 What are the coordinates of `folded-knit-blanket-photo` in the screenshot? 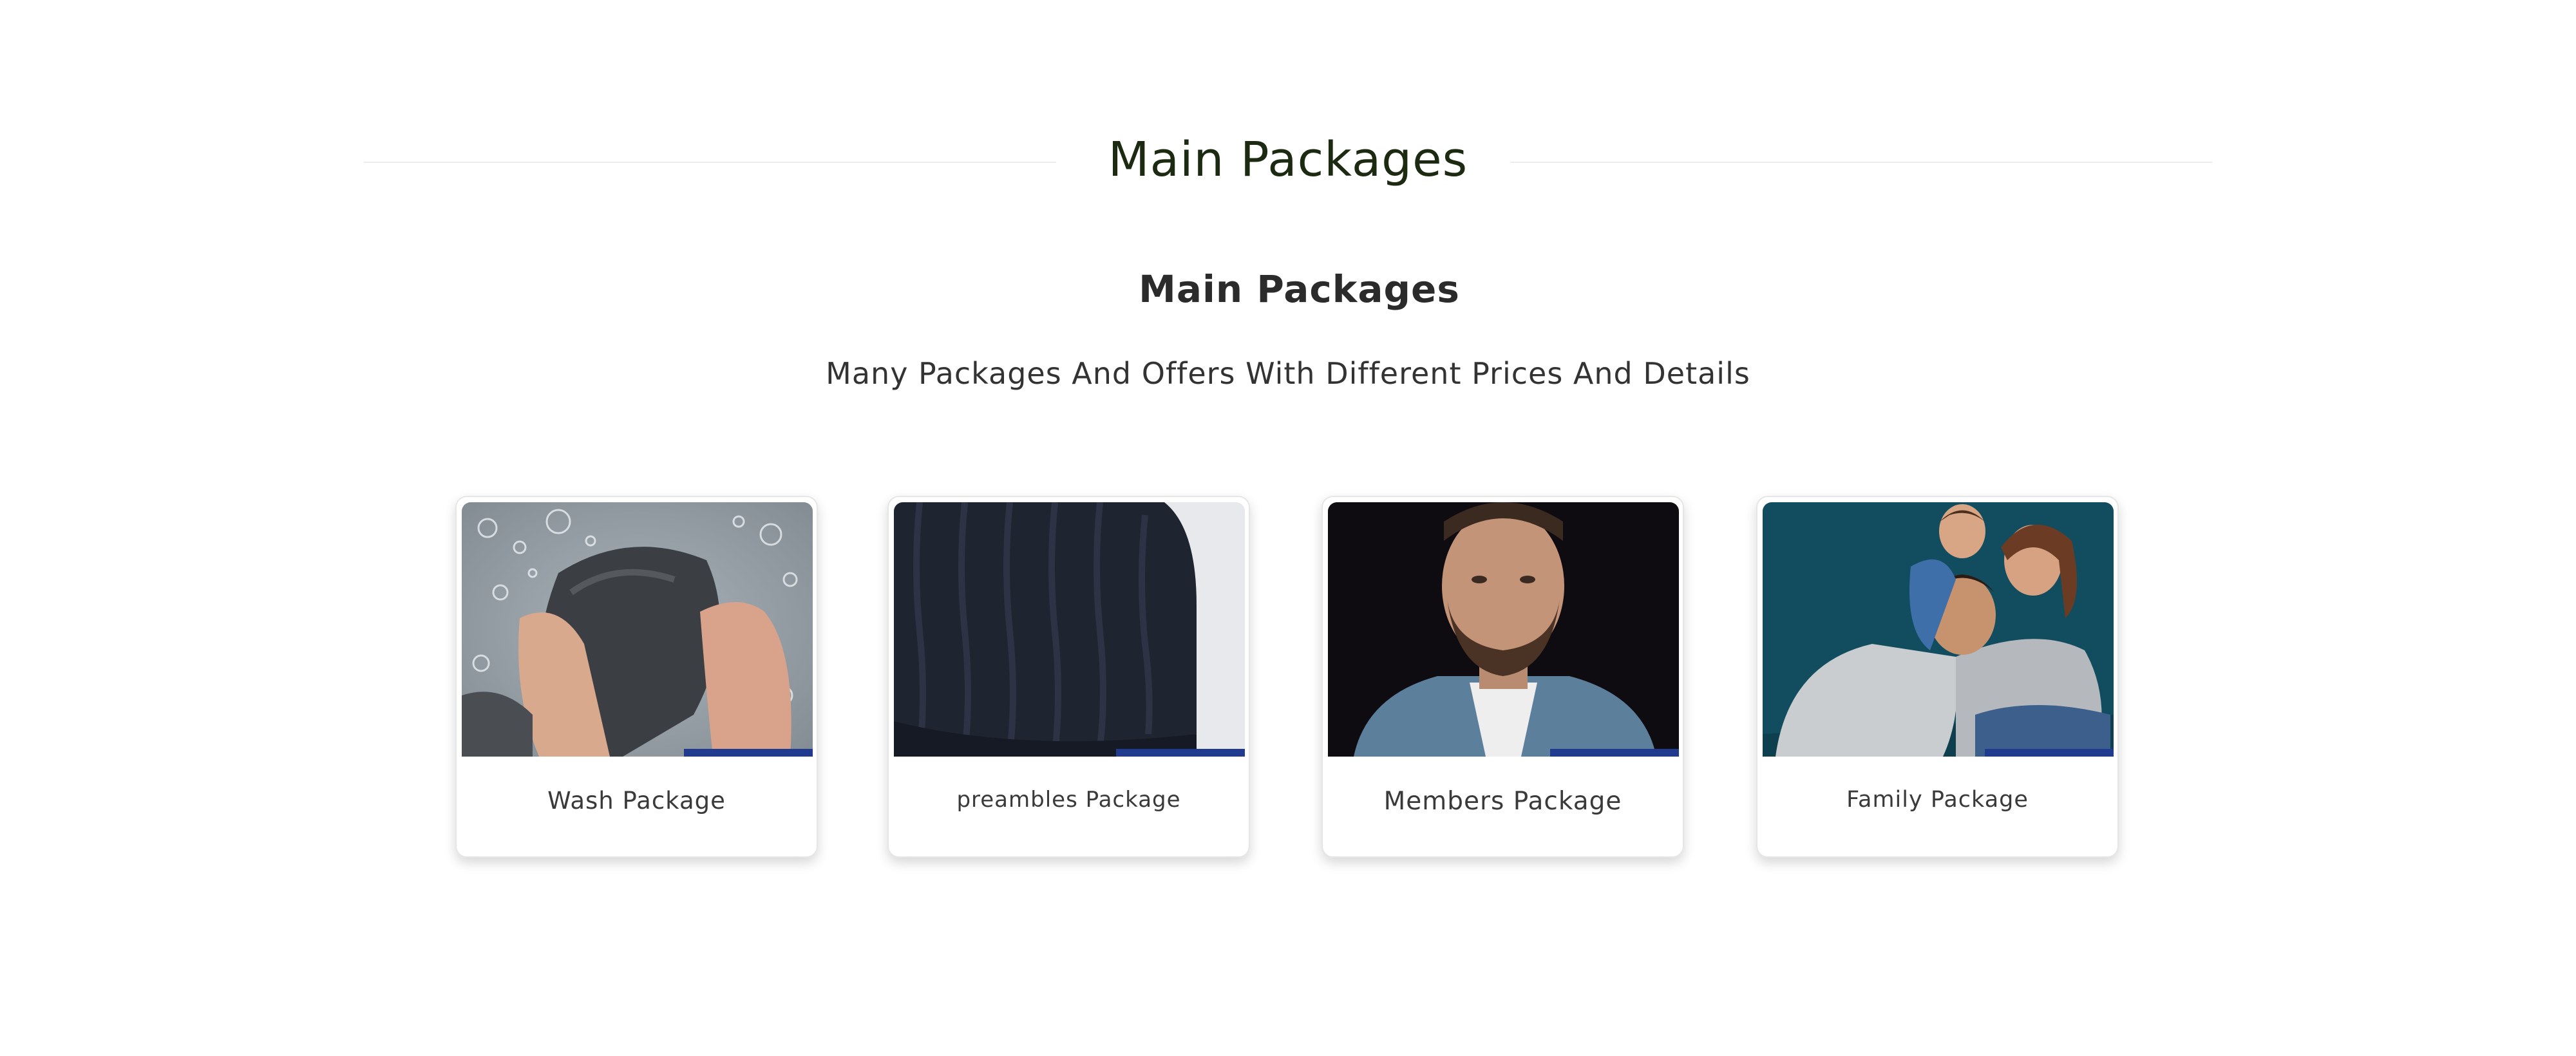 It's located at (1069, 629).